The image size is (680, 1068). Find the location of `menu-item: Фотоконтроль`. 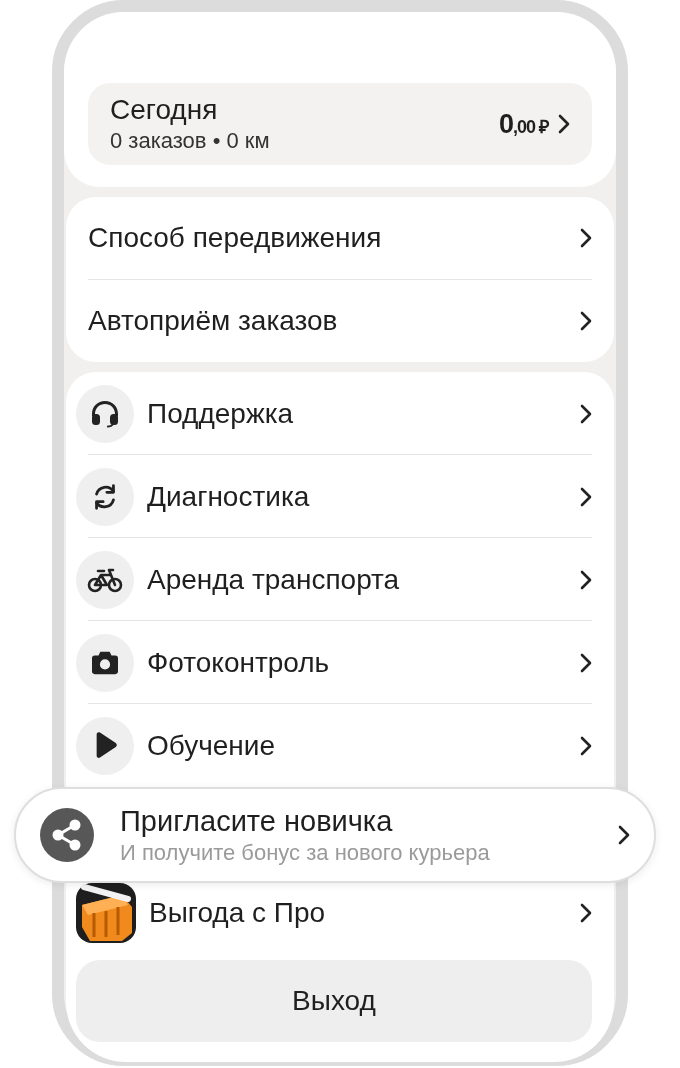

menu-item: Фотоконтроль is located at coordinates (363, 662).